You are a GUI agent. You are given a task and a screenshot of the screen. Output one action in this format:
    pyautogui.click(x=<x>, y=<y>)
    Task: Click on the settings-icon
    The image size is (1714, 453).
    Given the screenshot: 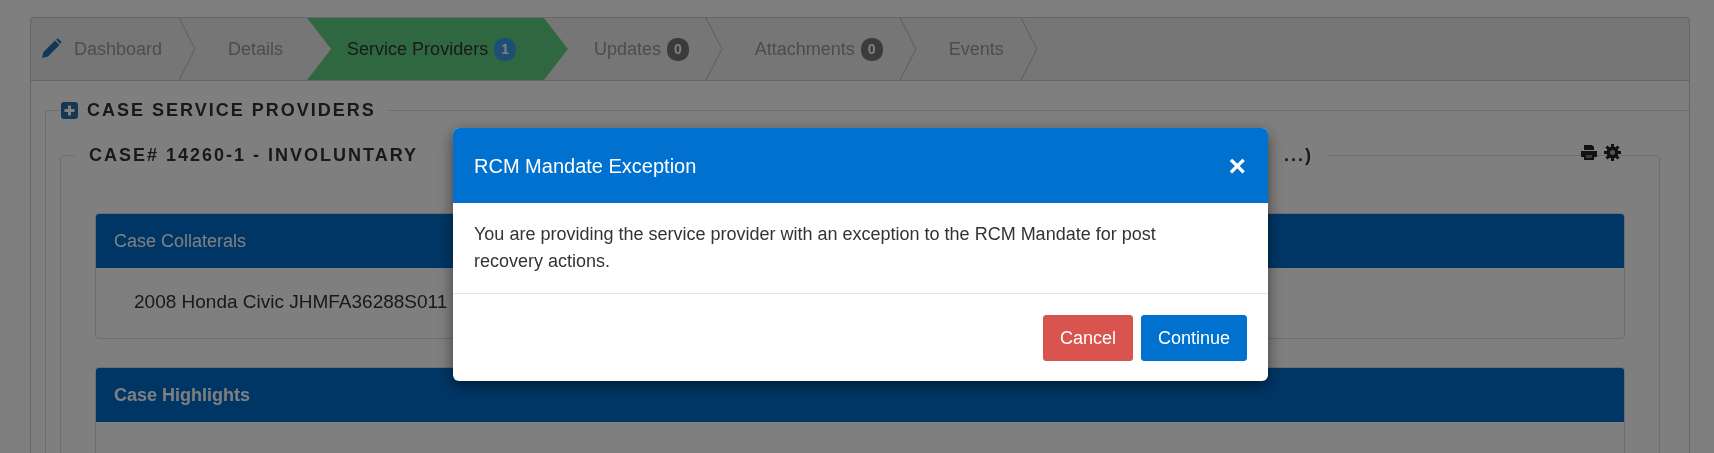 What is the action you would take?
    pyautogui.click(x=1612, y=152)
    